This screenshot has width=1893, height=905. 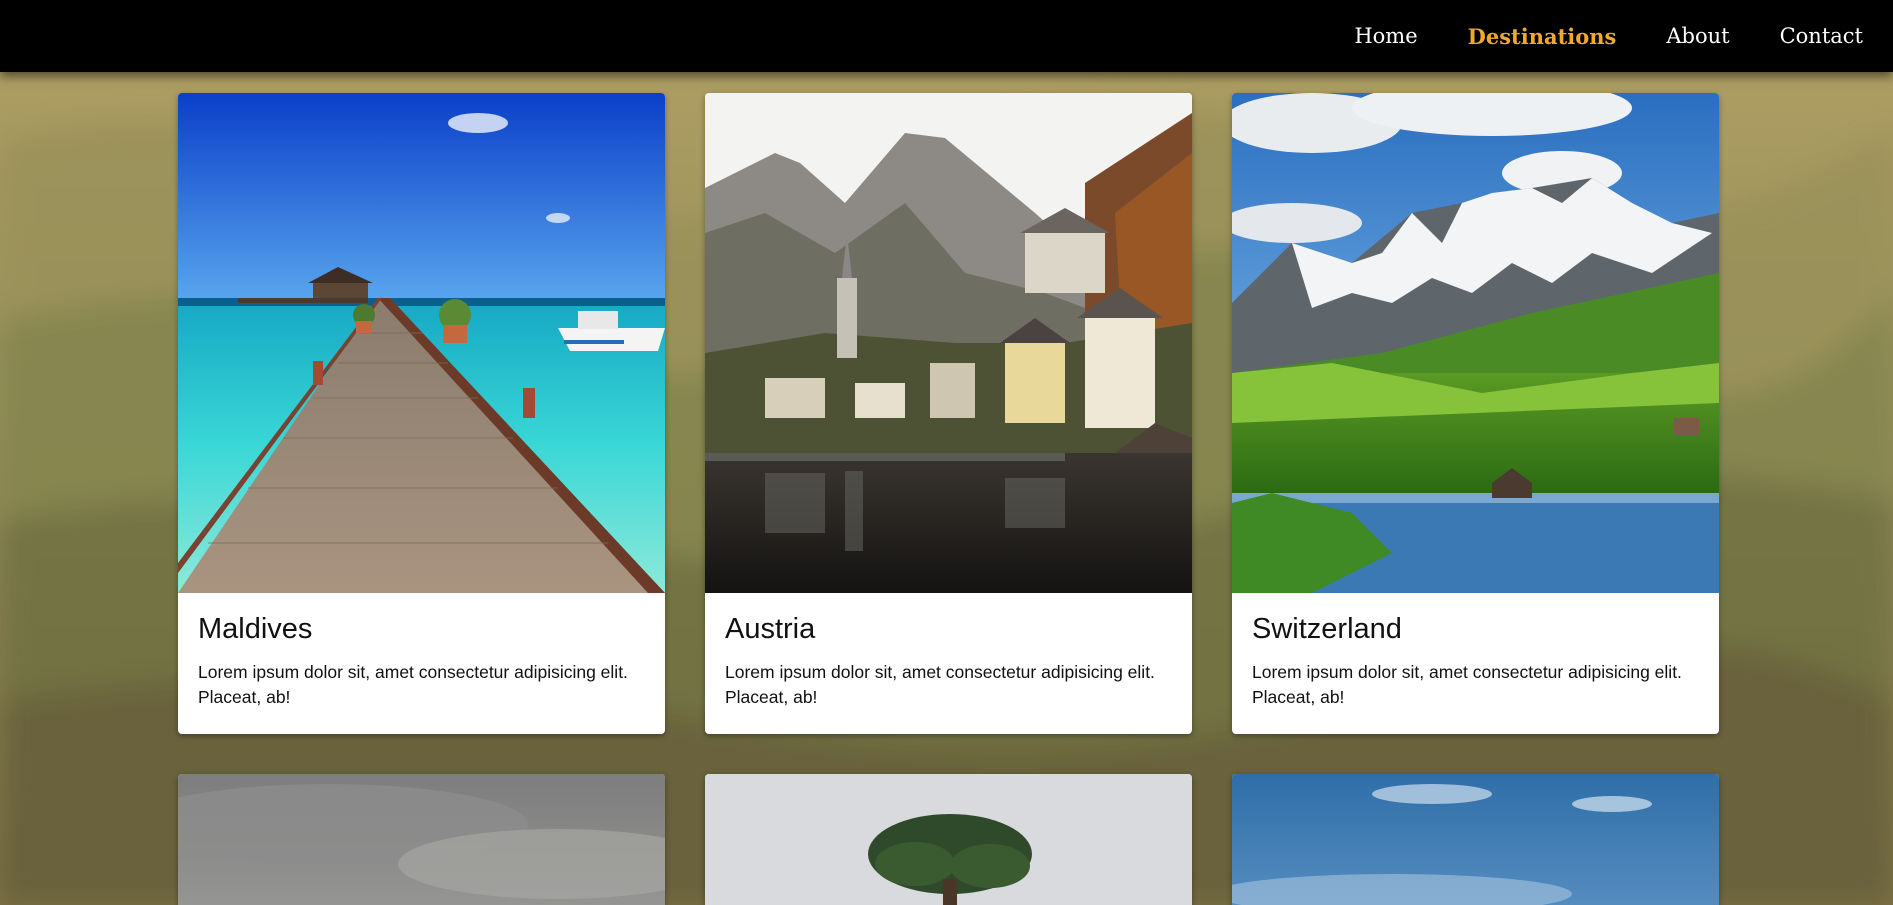 What do you see at coordinates (421, 343) in the screenshot?
I see `tropical-pier-image` at bounding box center [421, 343].